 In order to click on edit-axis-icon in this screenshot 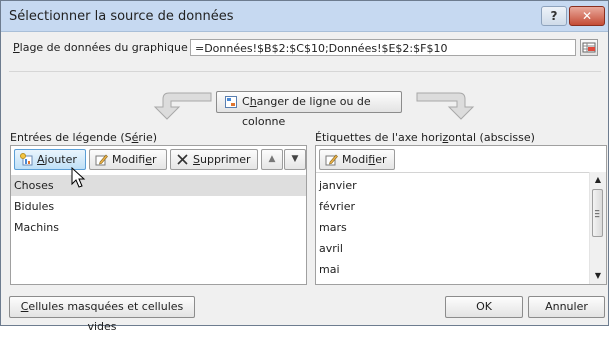, I will do `click(331, 160)`.